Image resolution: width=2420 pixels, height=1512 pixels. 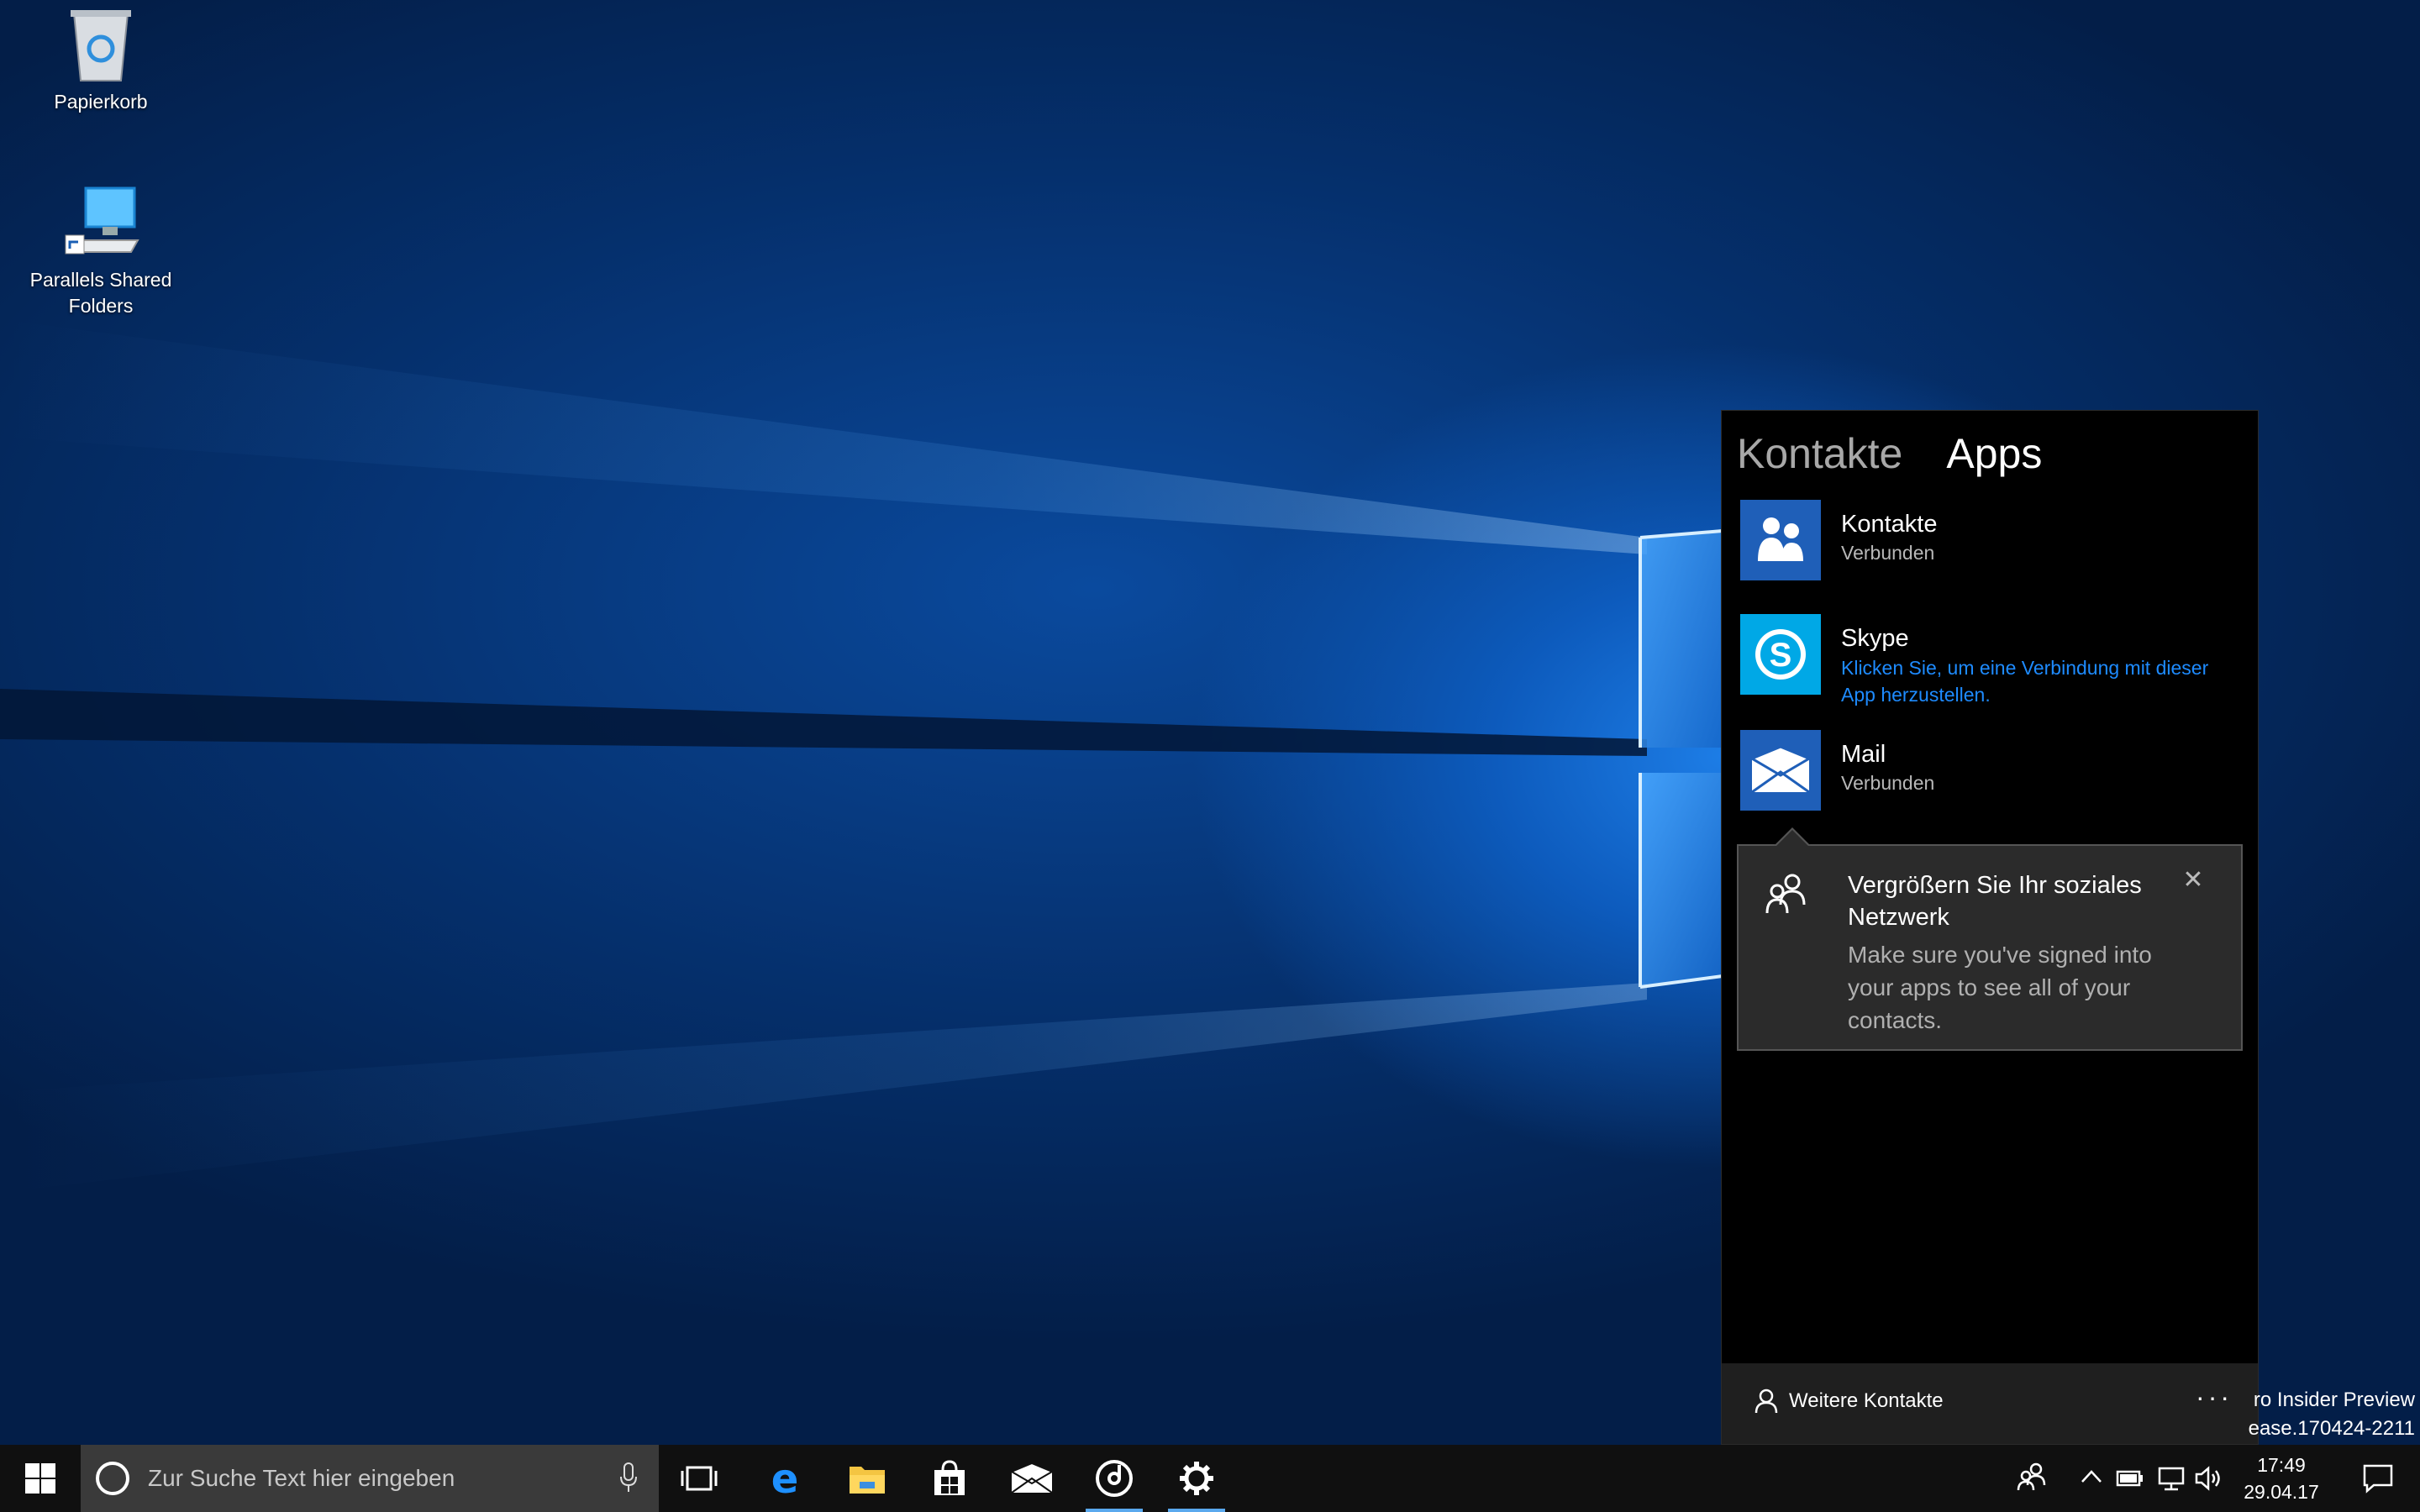 I want to click on more-contacts-label: Weitere Kontakte, so click(x=1866, y=1400).